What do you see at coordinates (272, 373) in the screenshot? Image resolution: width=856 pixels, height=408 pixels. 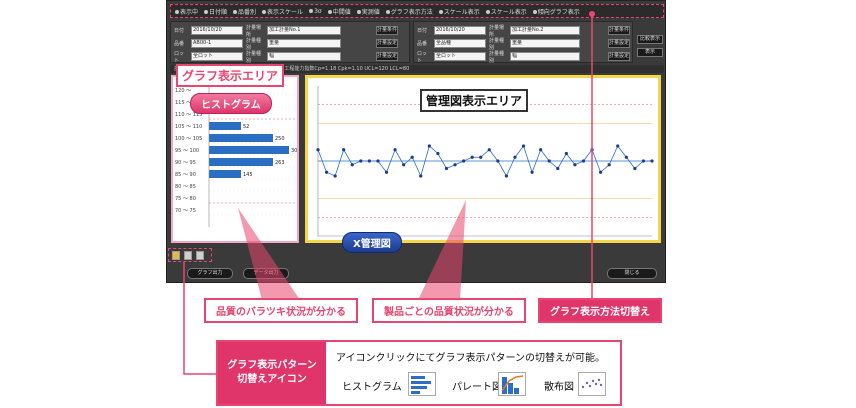 I see `legend-title: グラフ表示パターン 切替えアイコン` at bounding box center [272, 373].